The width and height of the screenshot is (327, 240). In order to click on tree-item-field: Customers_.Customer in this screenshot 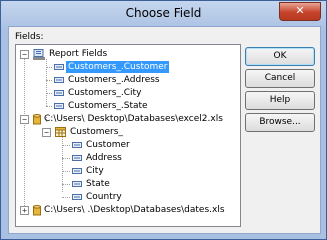, I will do `click(128, 67)`.